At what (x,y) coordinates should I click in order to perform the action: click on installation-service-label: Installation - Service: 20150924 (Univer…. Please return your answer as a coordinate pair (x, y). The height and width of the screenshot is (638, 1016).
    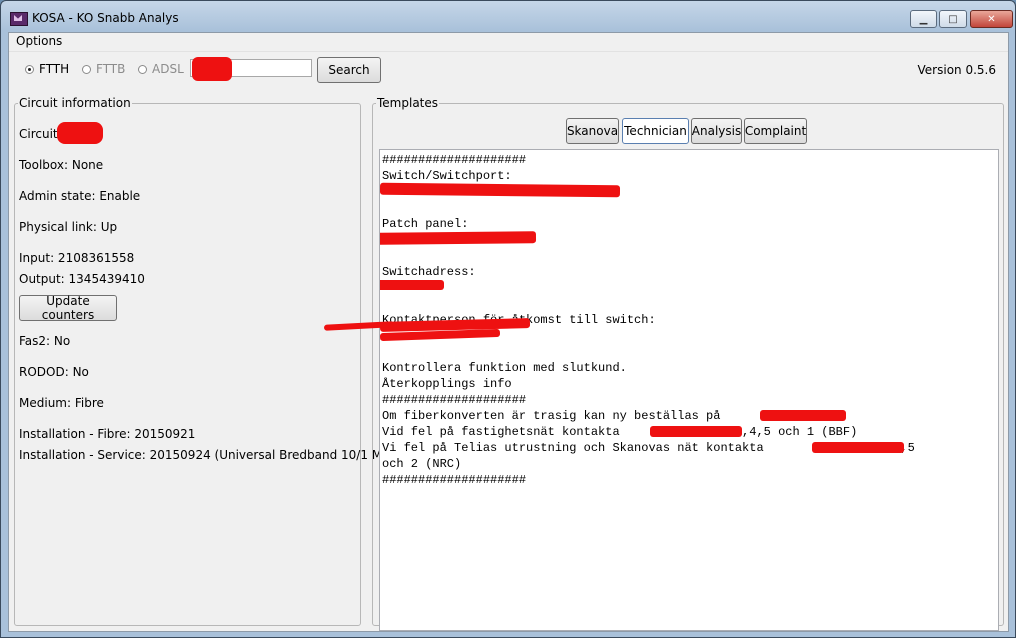
    Looking at the image, I should click on (216, 455).